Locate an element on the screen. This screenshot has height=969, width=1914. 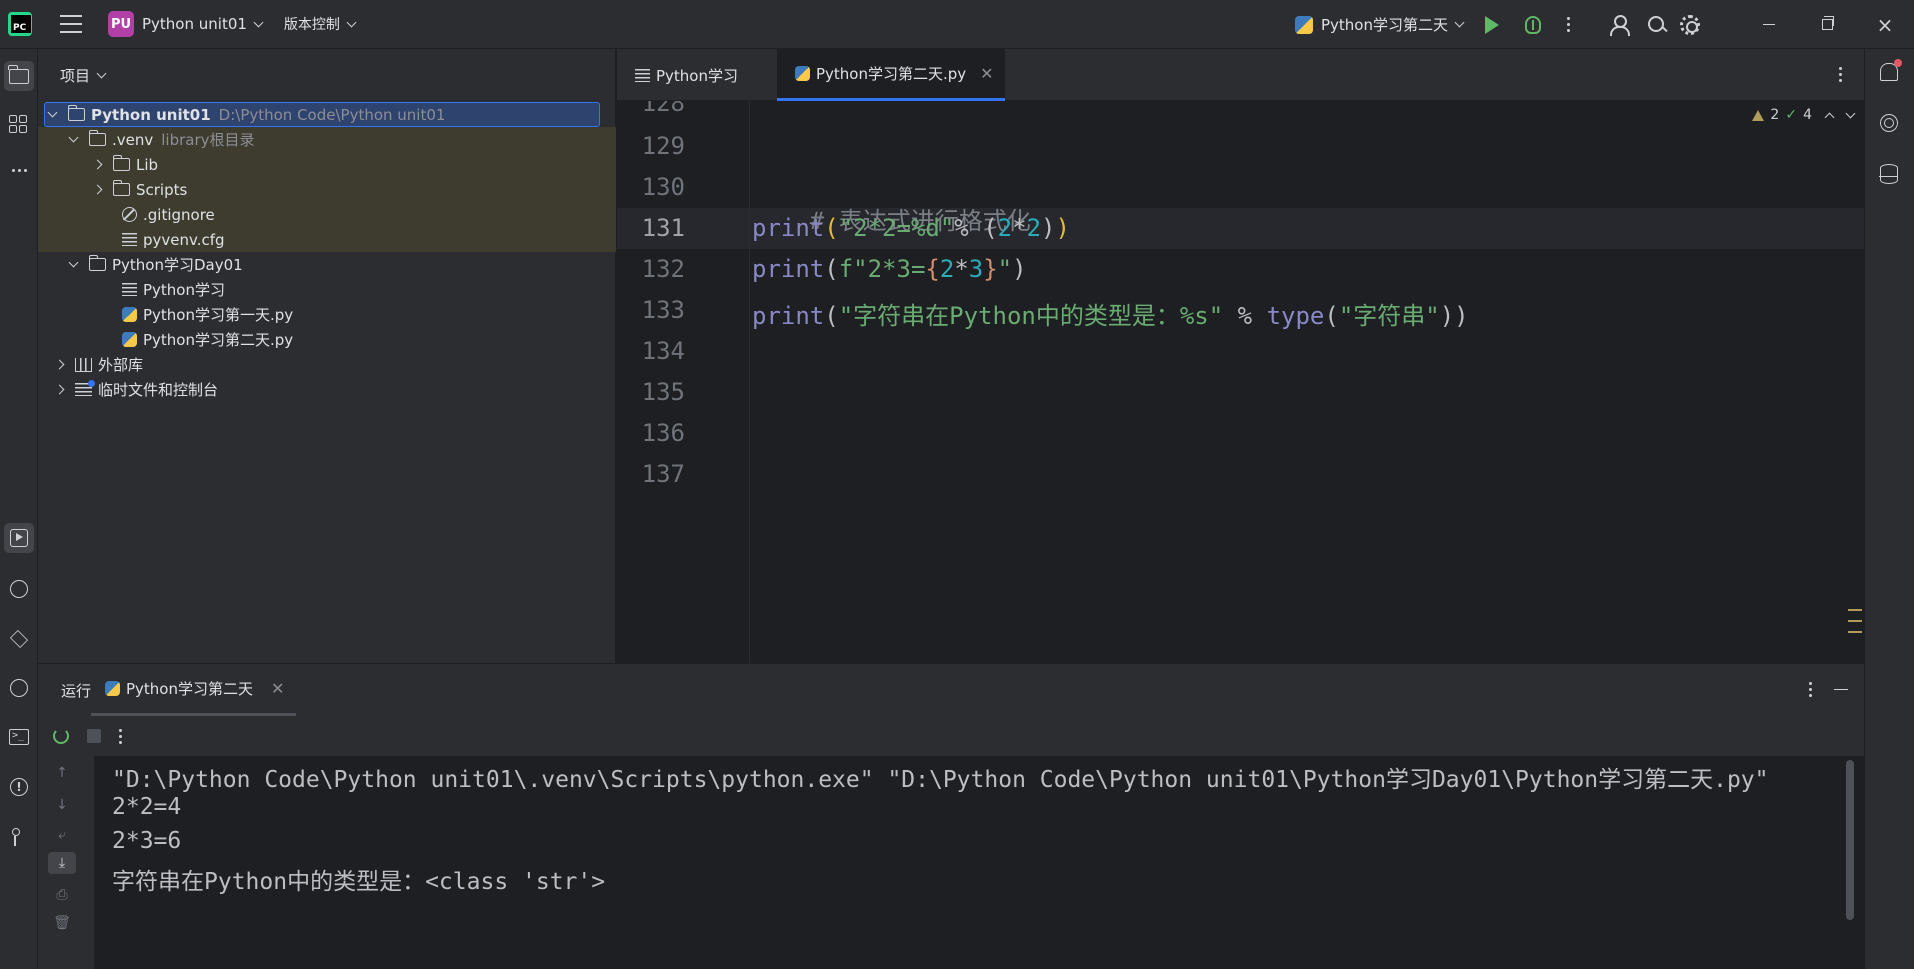
terminal-tool-button: >_ is located at coordinates (19, 737).